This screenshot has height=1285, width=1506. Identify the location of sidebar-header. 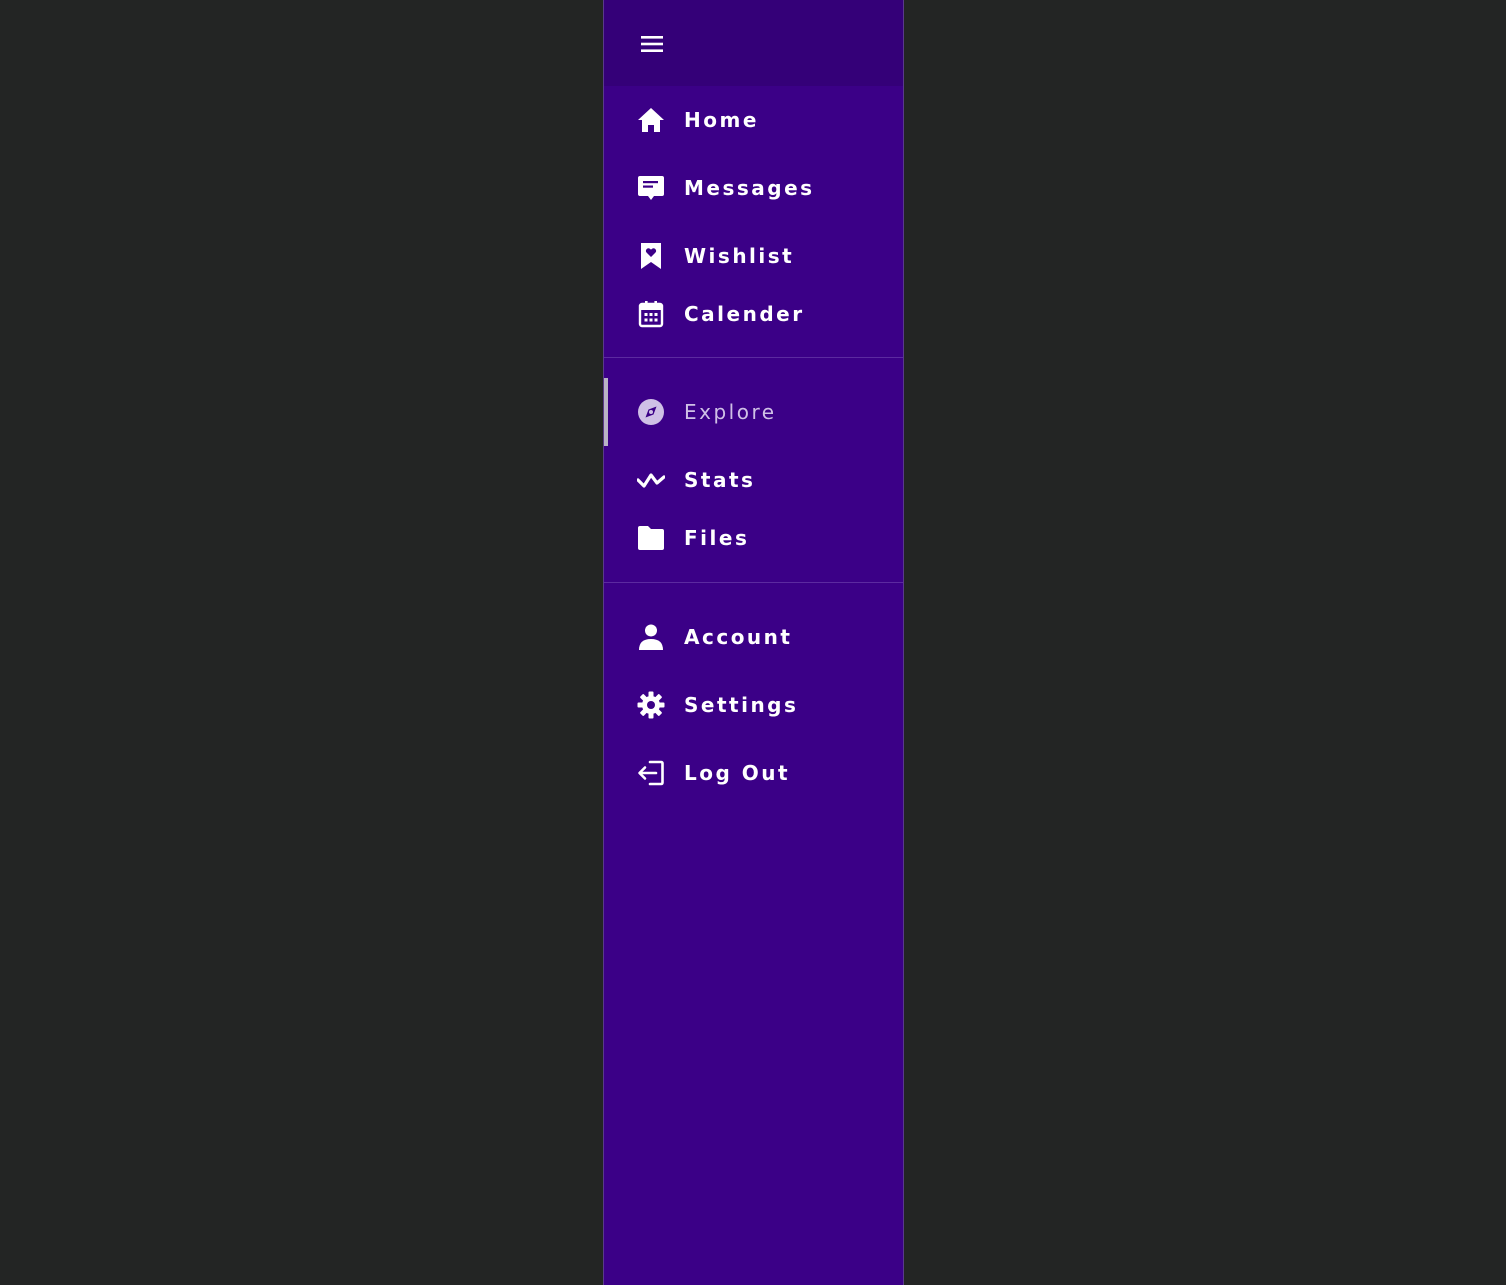
(753, 43).